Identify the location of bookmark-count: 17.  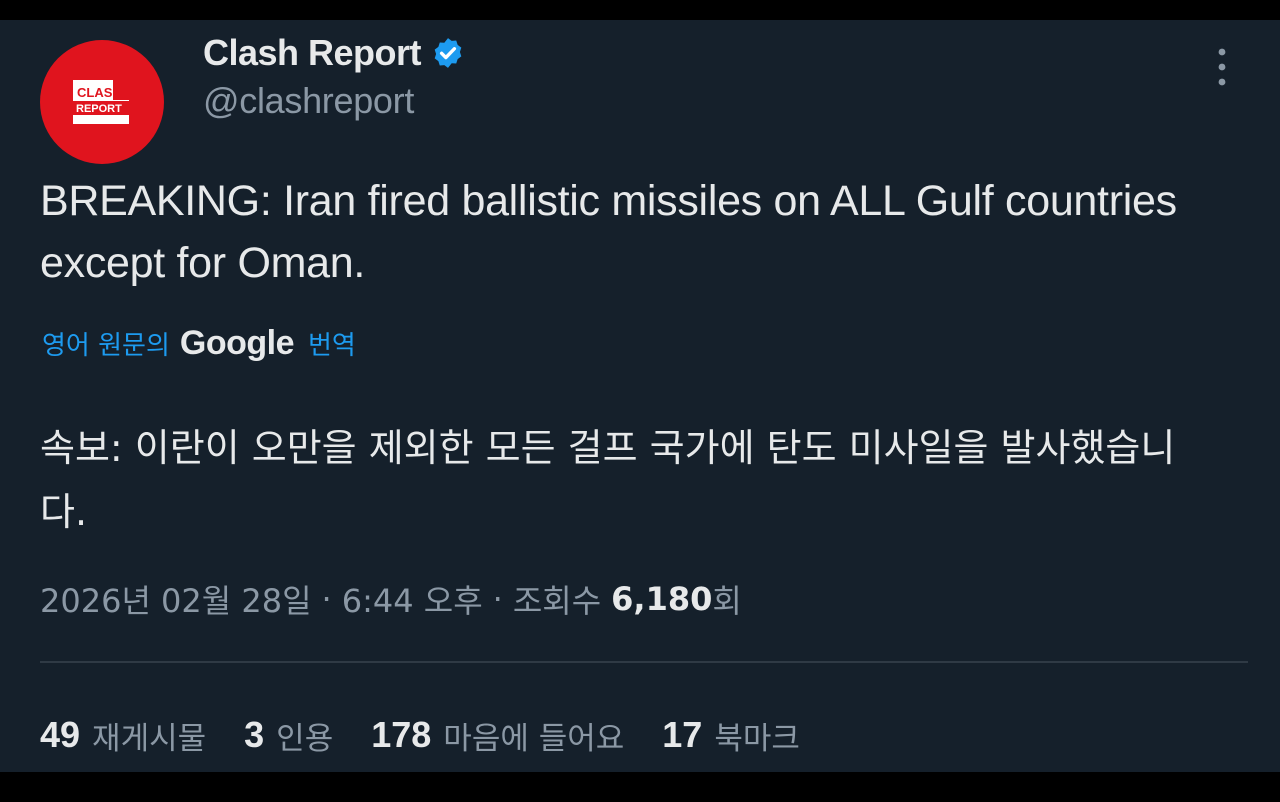
(682, 734).